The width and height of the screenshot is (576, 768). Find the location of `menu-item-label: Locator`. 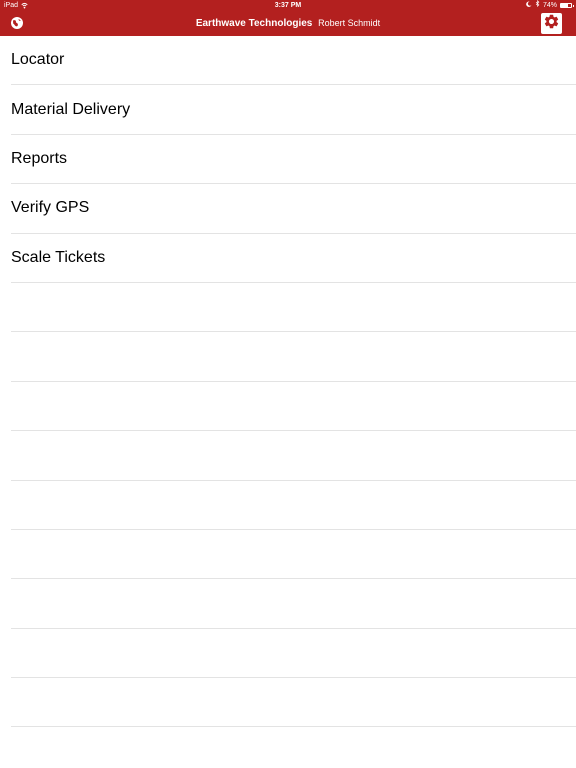

menu-item-label: Locator is located at coordinates (38, 60).